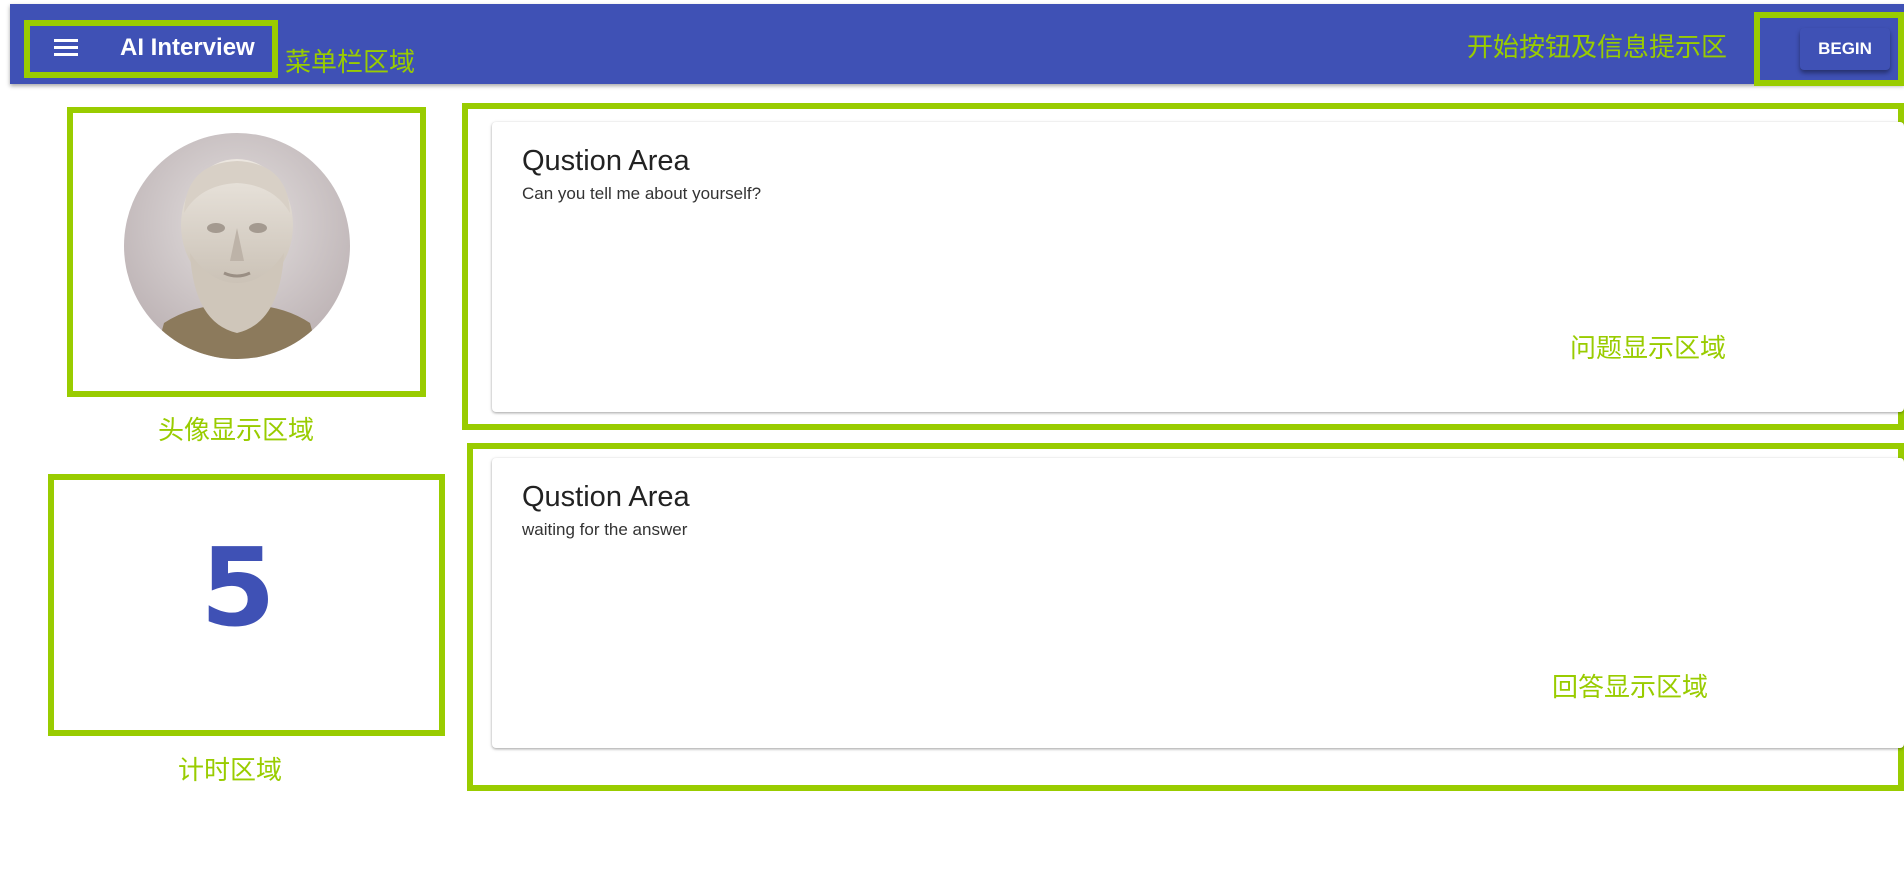  I want to click on question-card-title: Qustion Area, so click(606, 161).